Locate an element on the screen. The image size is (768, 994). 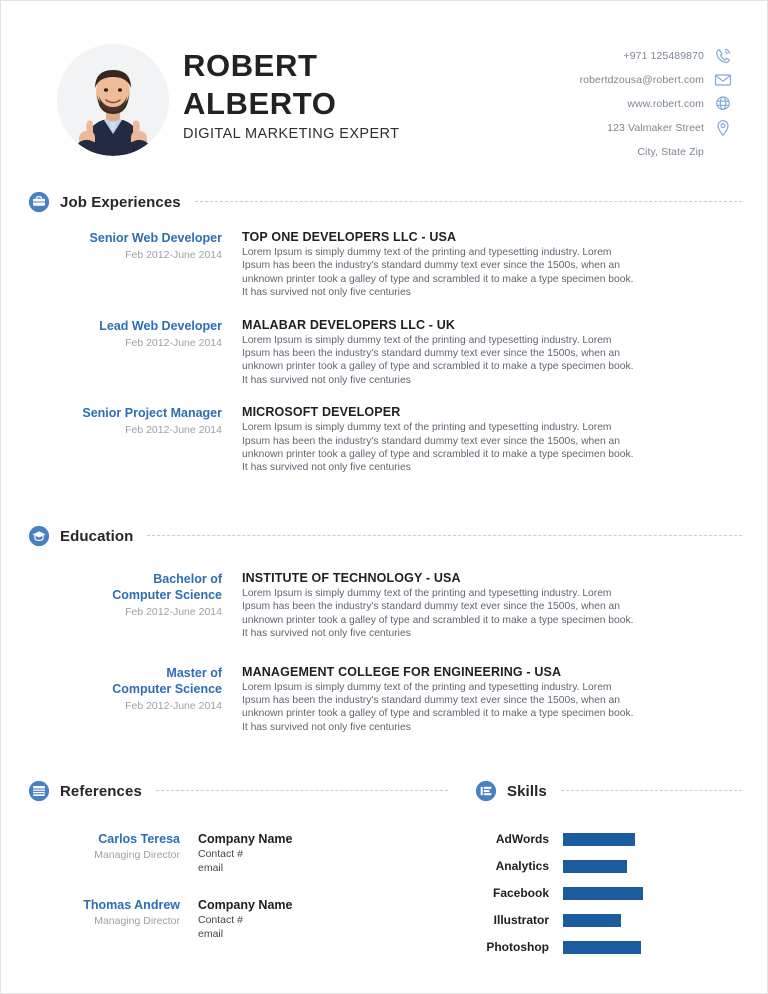
contact-row-phone: +971 125489870 is located at coordinates (623, 56).